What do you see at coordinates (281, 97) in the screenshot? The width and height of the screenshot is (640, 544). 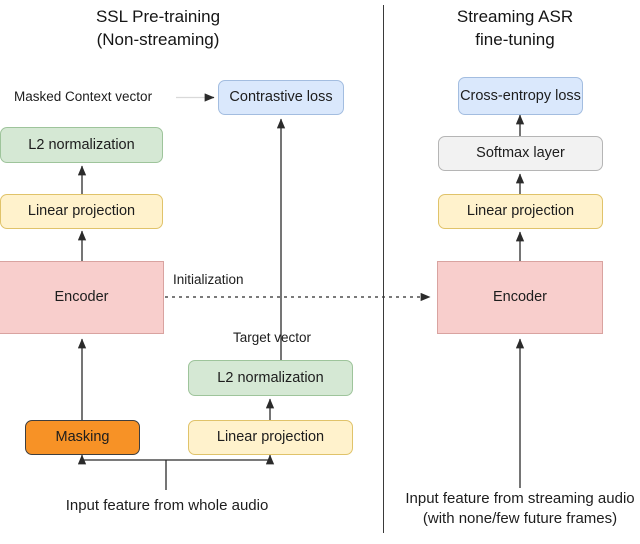 I see `node-contrastive-loss: Contrastive loss` at bounding box center [281, 97].